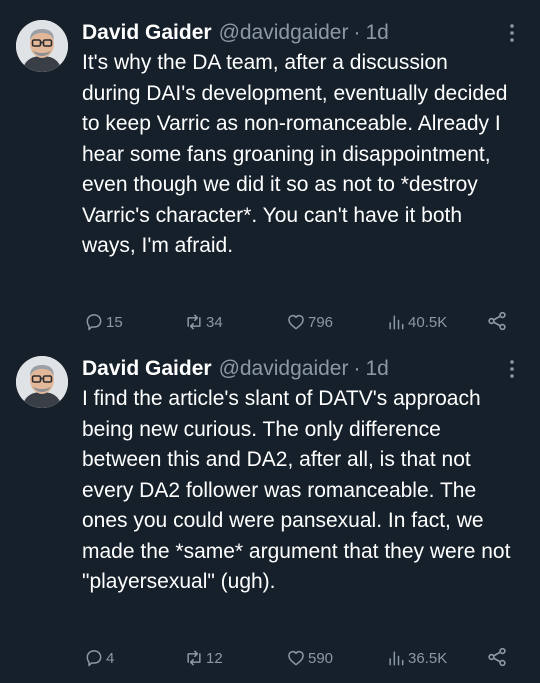 Image resolution: width=540 pixels, height=683 pixels. What do you see at coordinates (270, 658) in the screenshot?
I see `action-bar: 4 12 590 36.5K` at bounding box center [270, 658].